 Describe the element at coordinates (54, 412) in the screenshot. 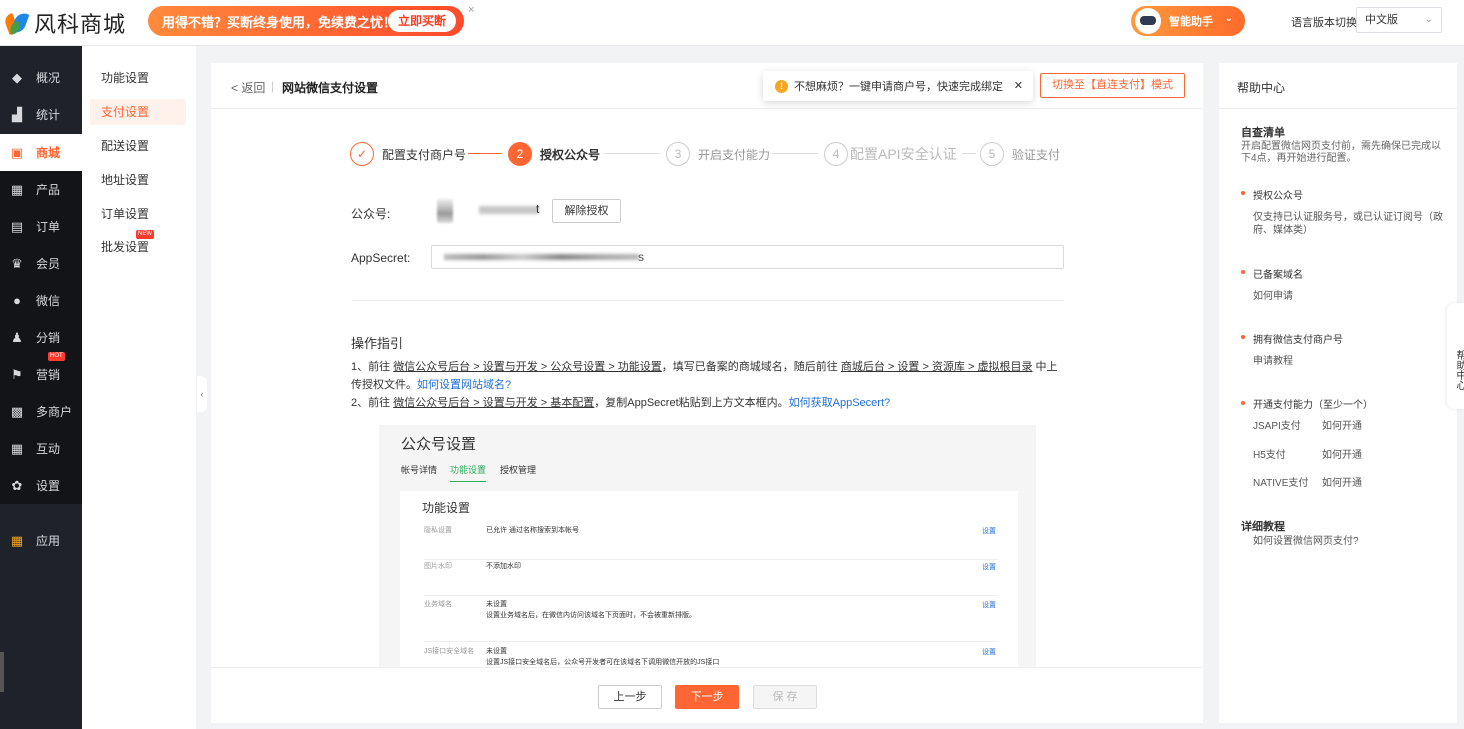

I see `sidebar-item-label: 多商户` at that location.